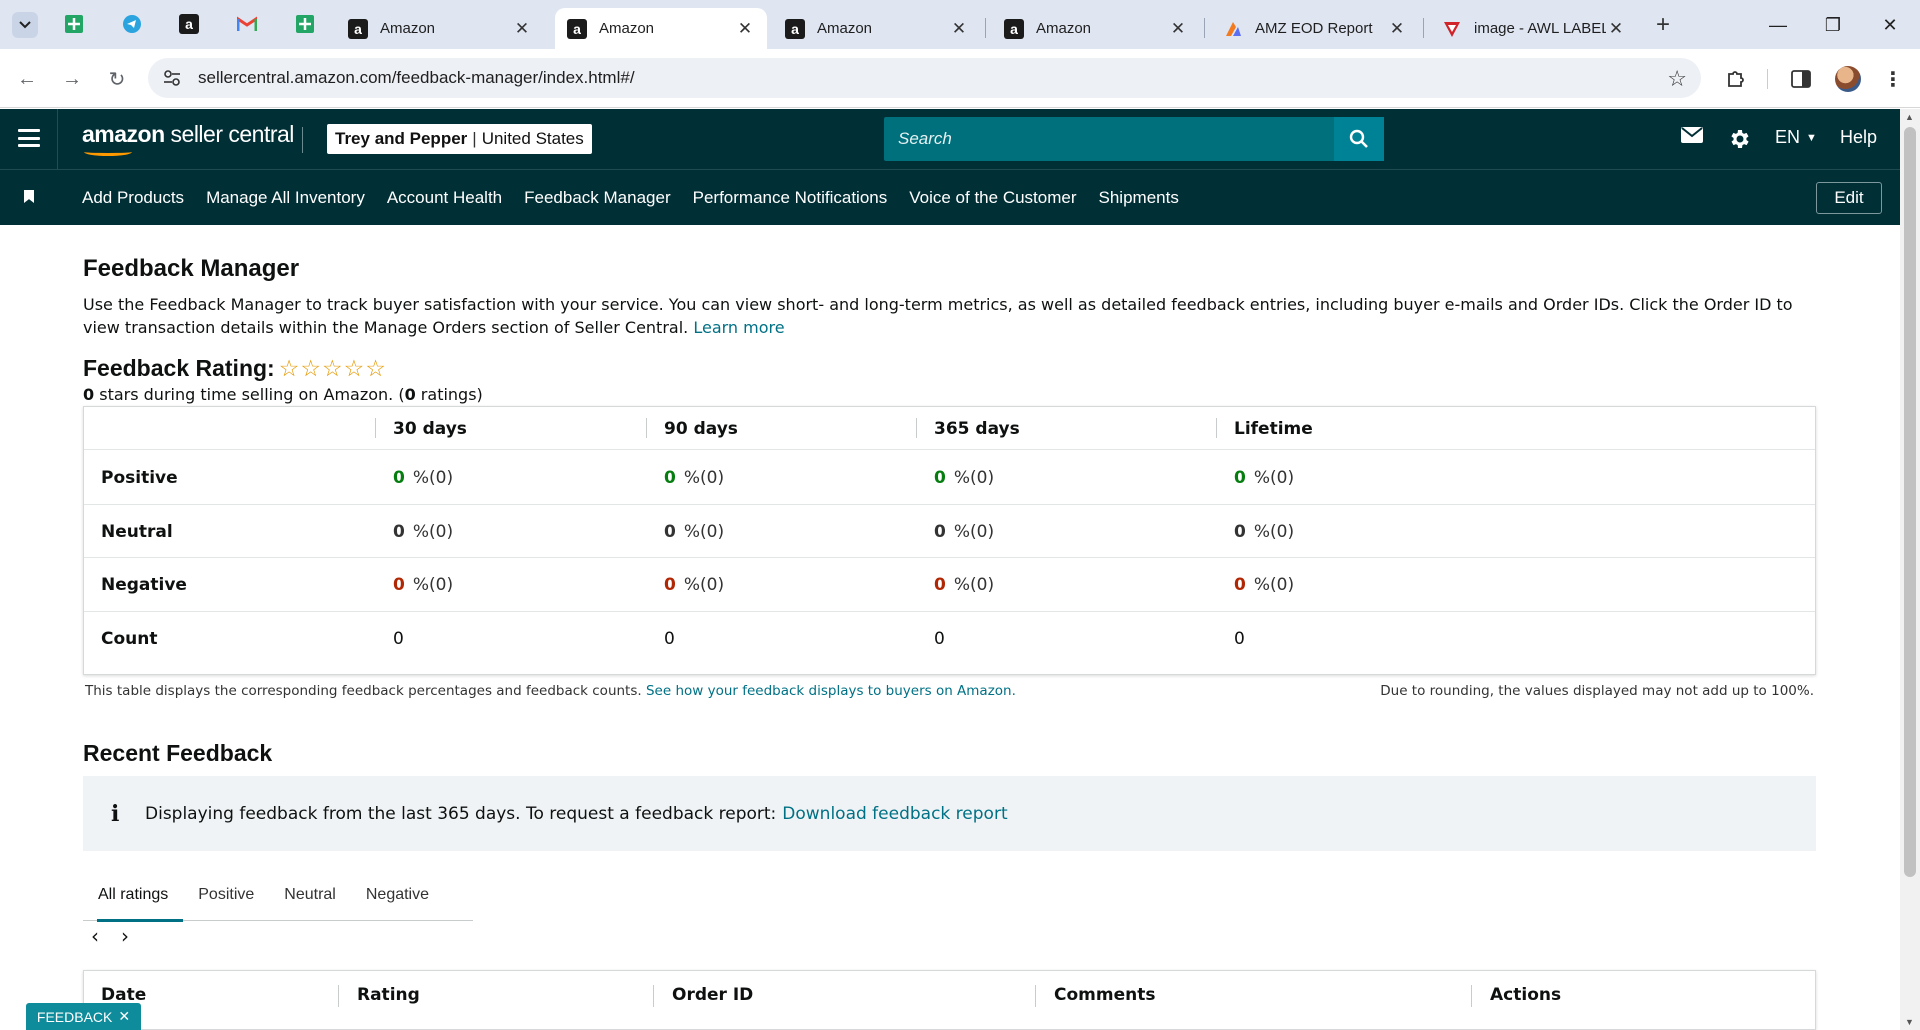  I want to click on sheets-icon, so click(74, 24).